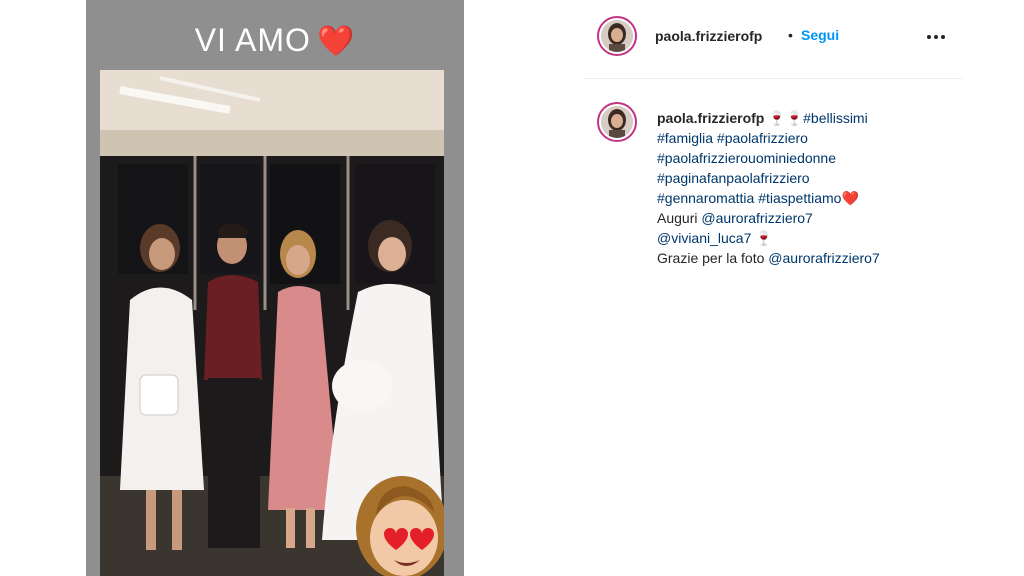 Image resolution: width=1024 pixels, height=576 pixels. I want to click on header-username: paola.frizzierofp, so click(708, 36).